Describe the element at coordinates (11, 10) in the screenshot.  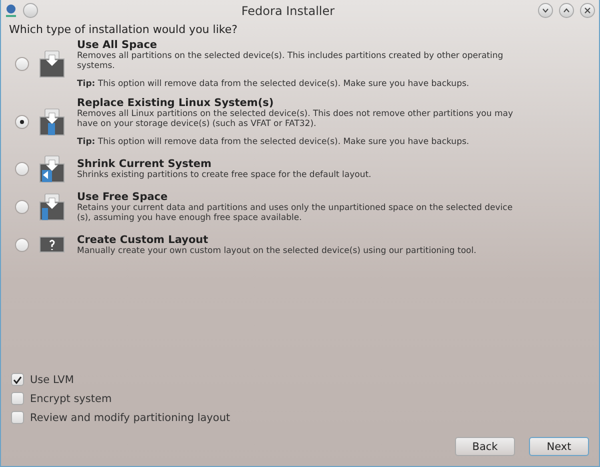
I see `app-icon` at that location.